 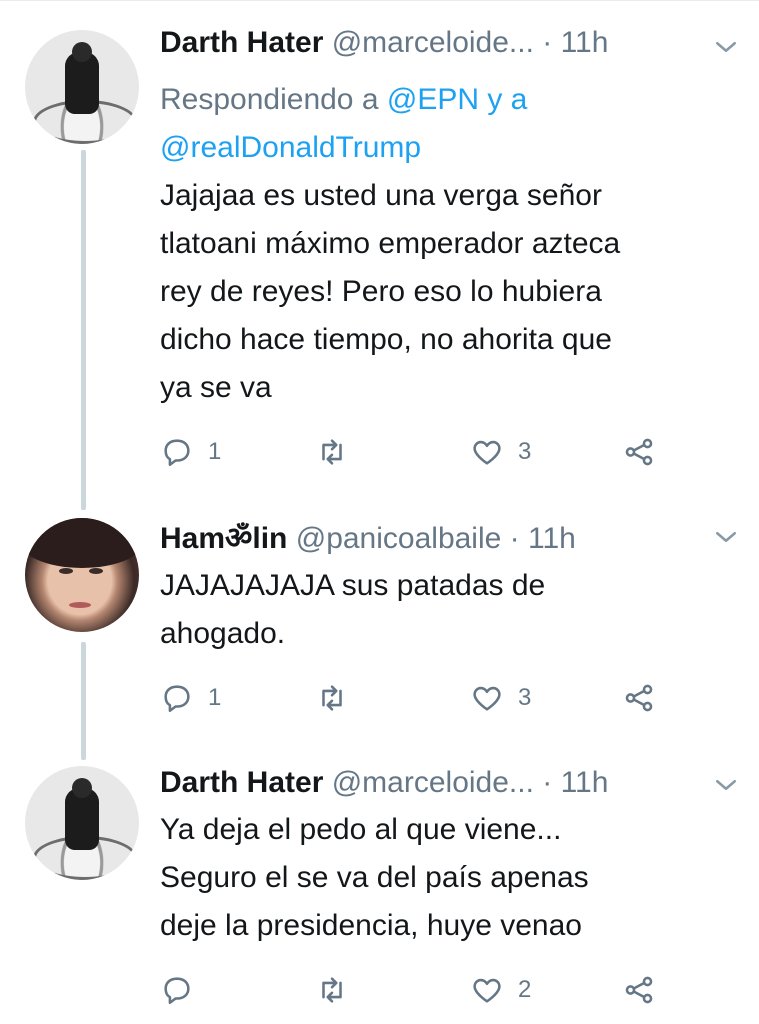 I want to click on user-handle: @panicoalbaile, so click(x=399, y=538).